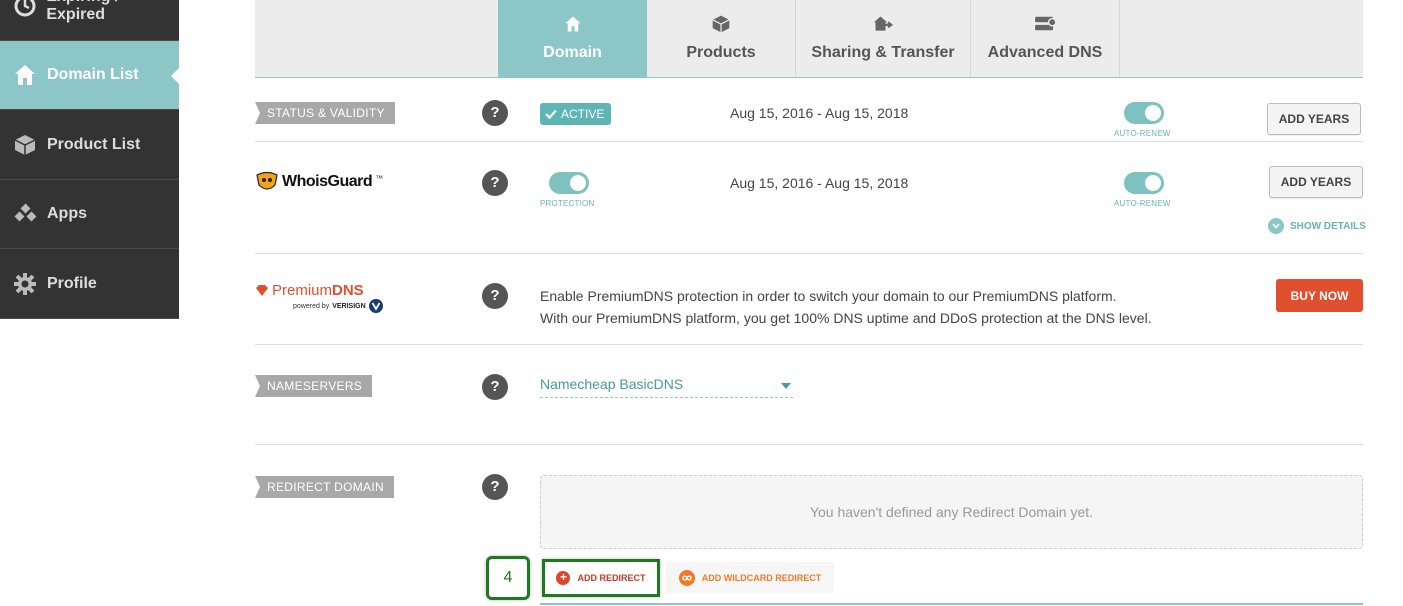  I want to click on sidebar-item-label: Apps, so click(67, 213).